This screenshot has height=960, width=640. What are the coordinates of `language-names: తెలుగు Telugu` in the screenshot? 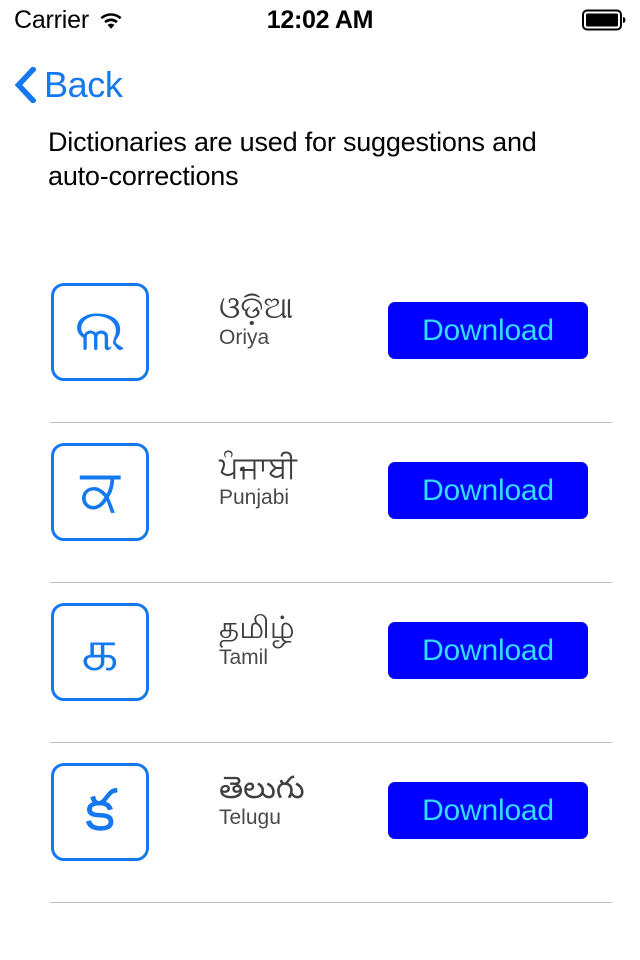 It's located at (301, 800).